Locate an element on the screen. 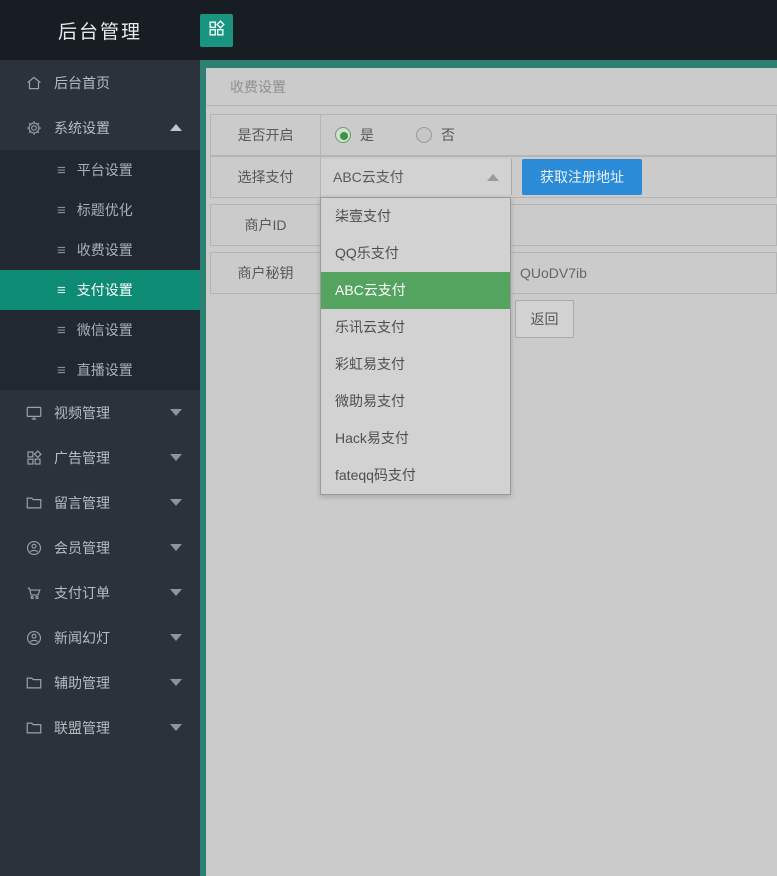 The image size is (777, 876). sidebar-item-label: 视频管理 is located at coordinates (82, 412).